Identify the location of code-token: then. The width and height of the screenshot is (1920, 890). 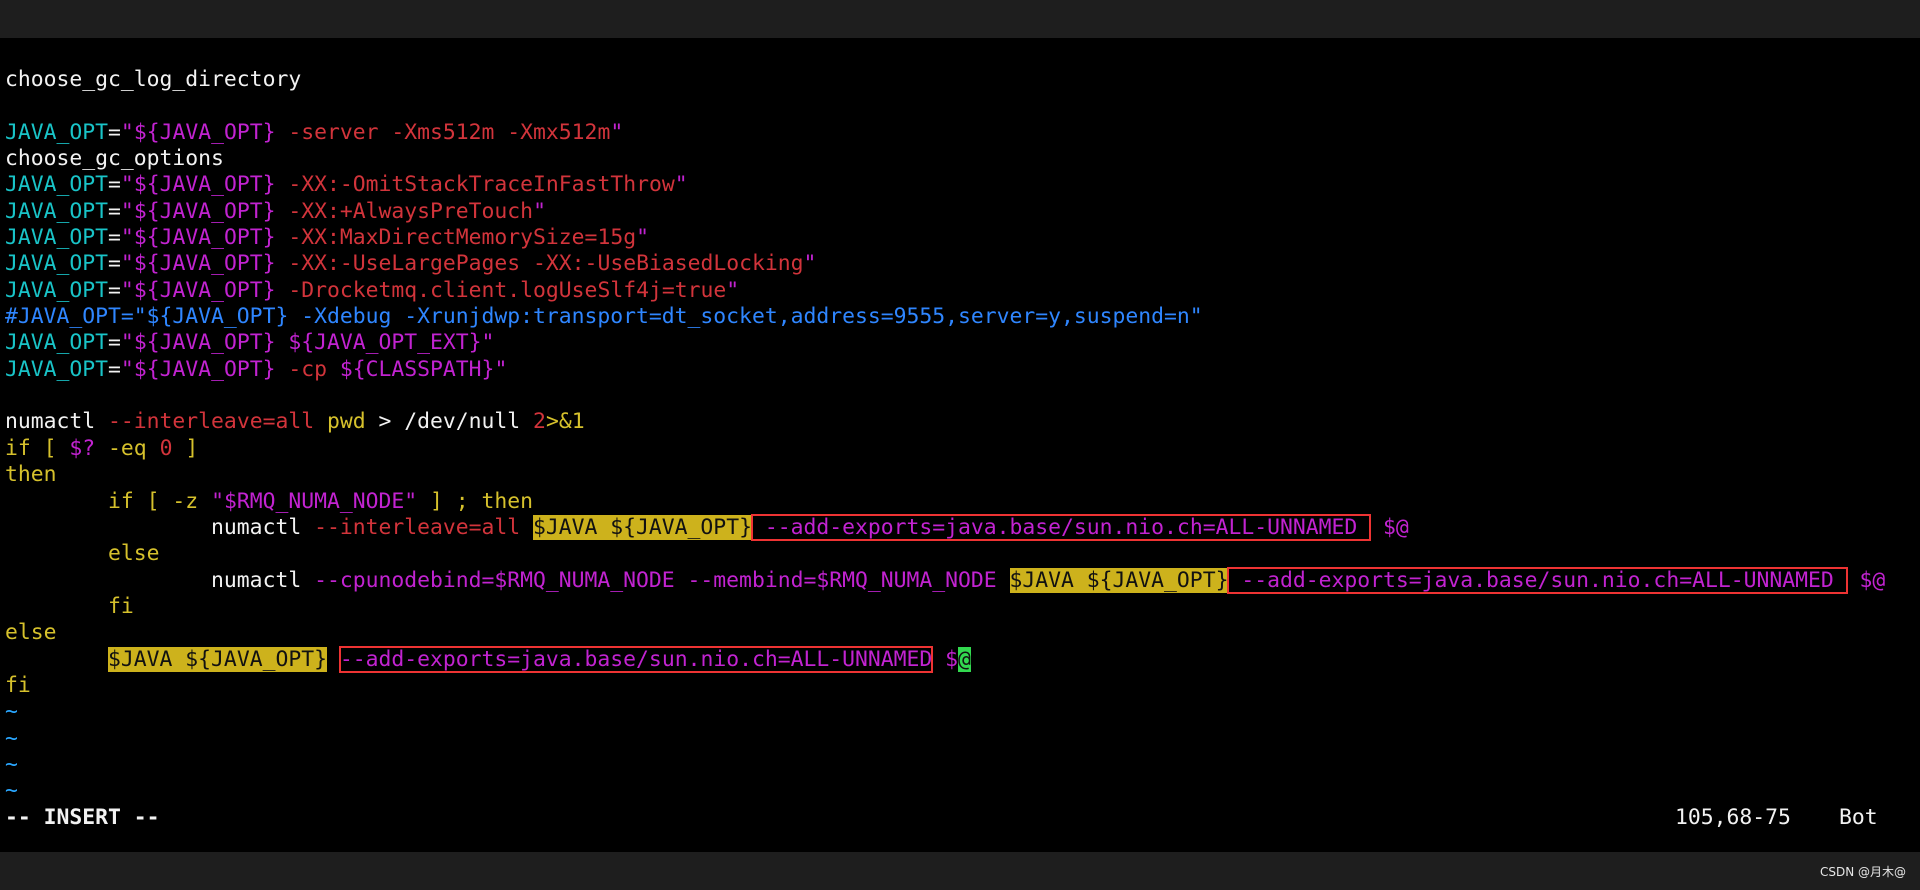
(31, 475).